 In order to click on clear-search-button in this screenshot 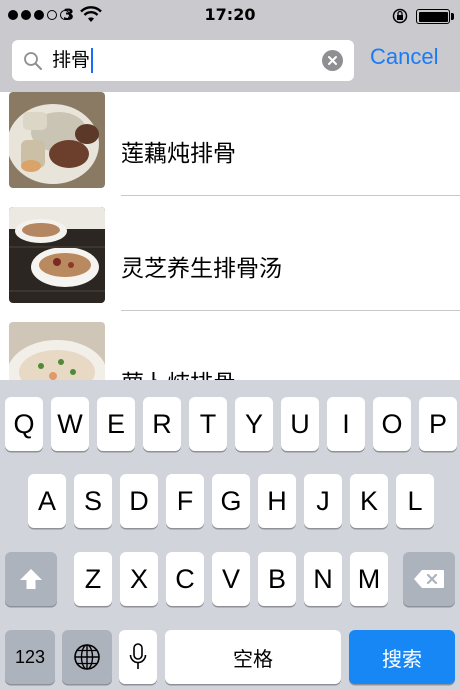, I will do `click(332, 60)`.